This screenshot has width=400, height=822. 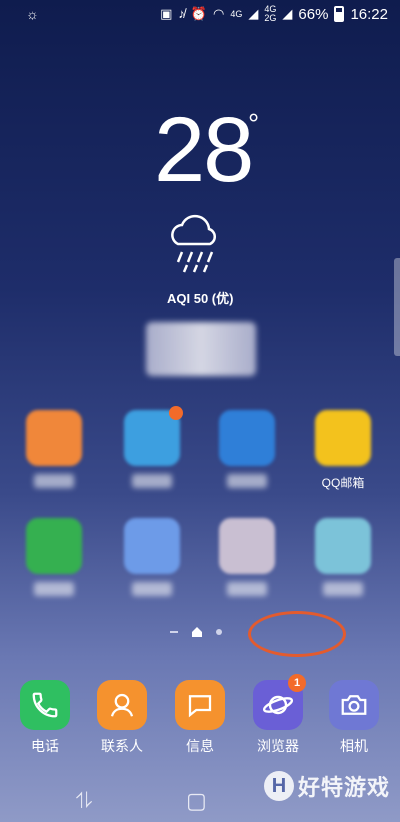 I want to click on camera-icon, so click(x=354, y=705).